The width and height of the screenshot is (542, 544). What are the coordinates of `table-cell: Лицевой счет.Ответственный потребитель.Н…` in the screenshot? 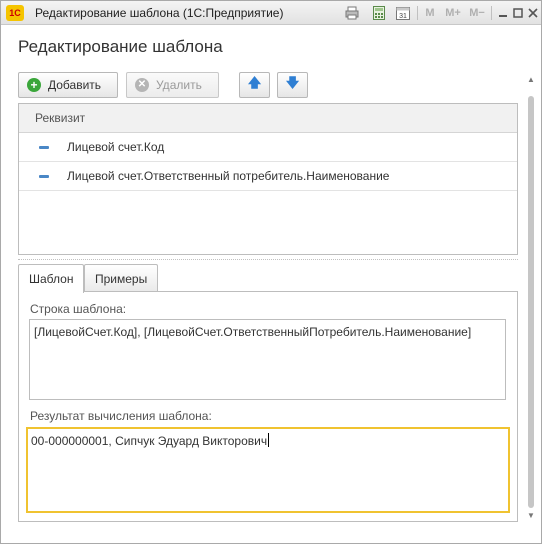 It's located at (228, 176).